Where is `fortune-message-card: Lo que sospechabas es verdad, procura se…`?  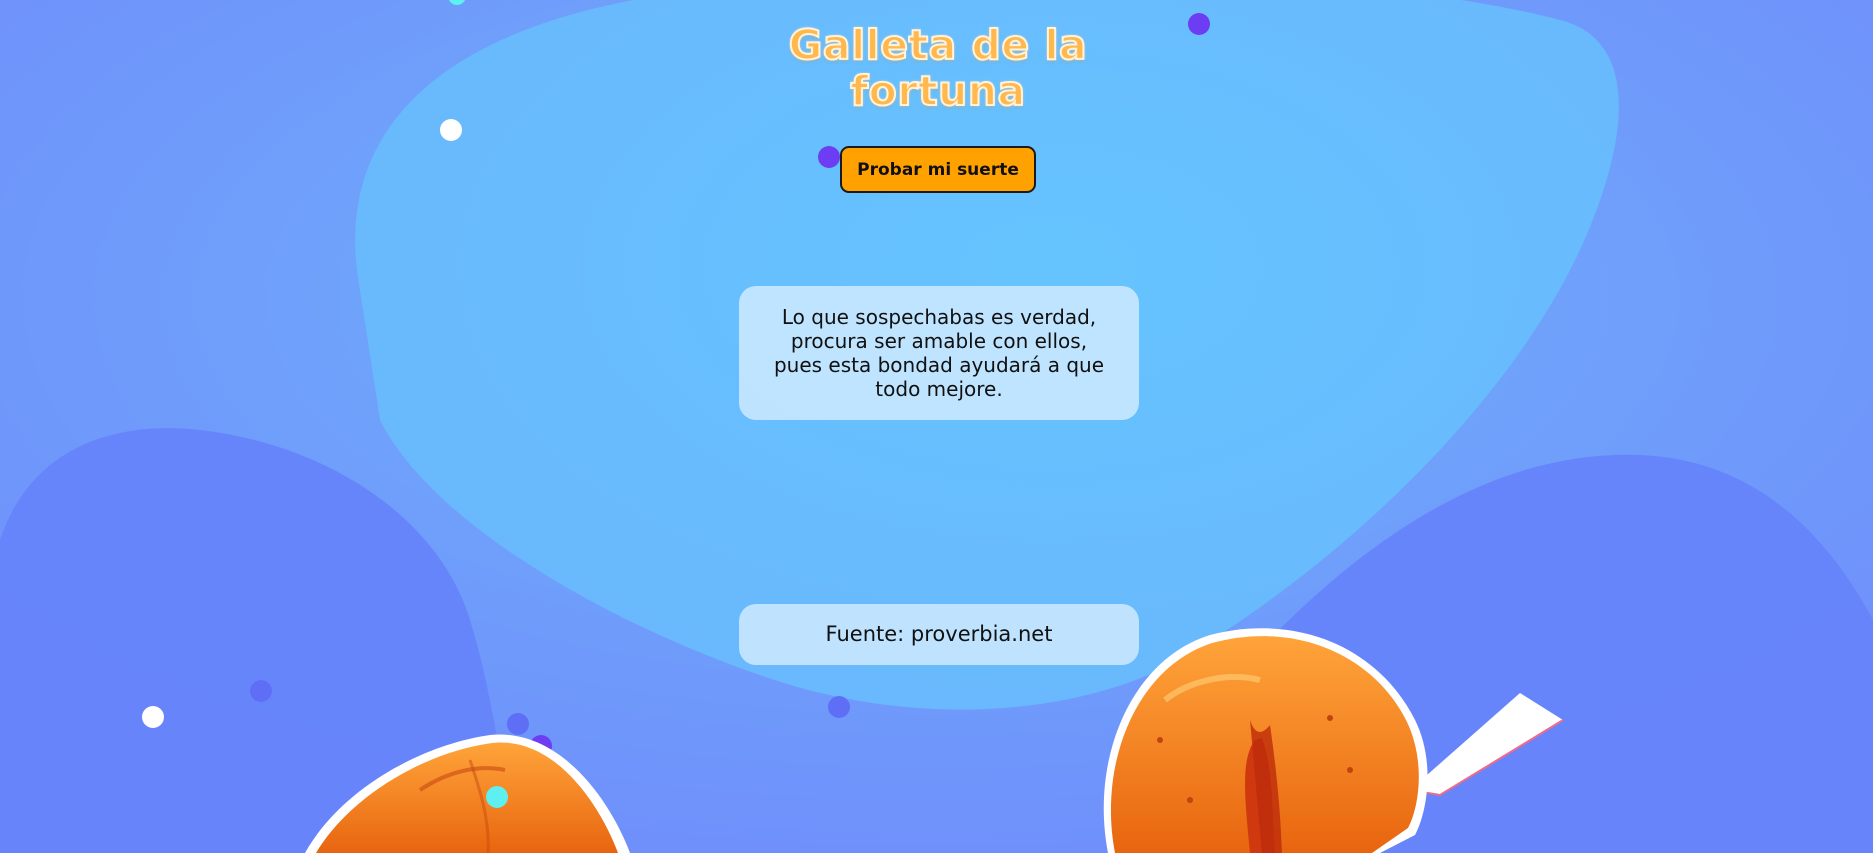 fortune-message-card: Lo que sospechabas es verdad, procura se… is located at coordinates (939, 353).